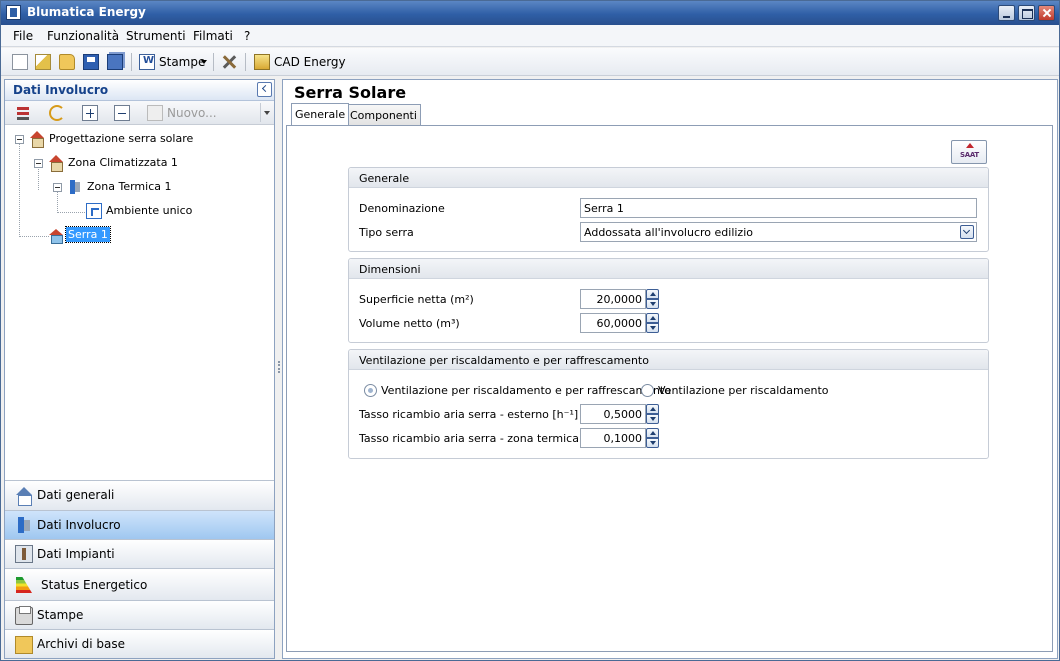 The image size is (1060, 661). I want to click on close-button, so click(1046, 13).